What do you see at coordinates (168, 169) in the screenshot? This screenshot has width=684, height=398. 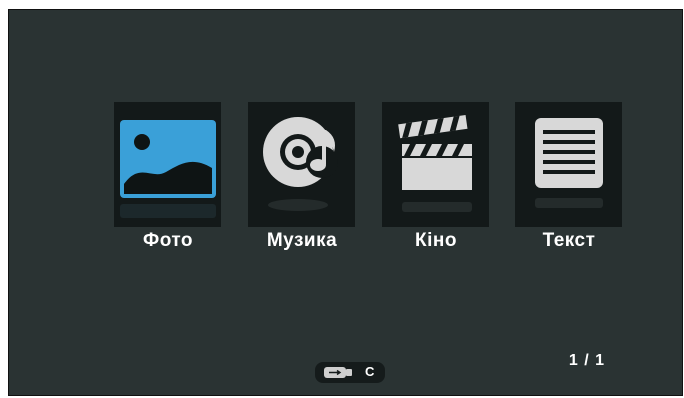 I see `photo-icon` at bounding box center [168, 169].